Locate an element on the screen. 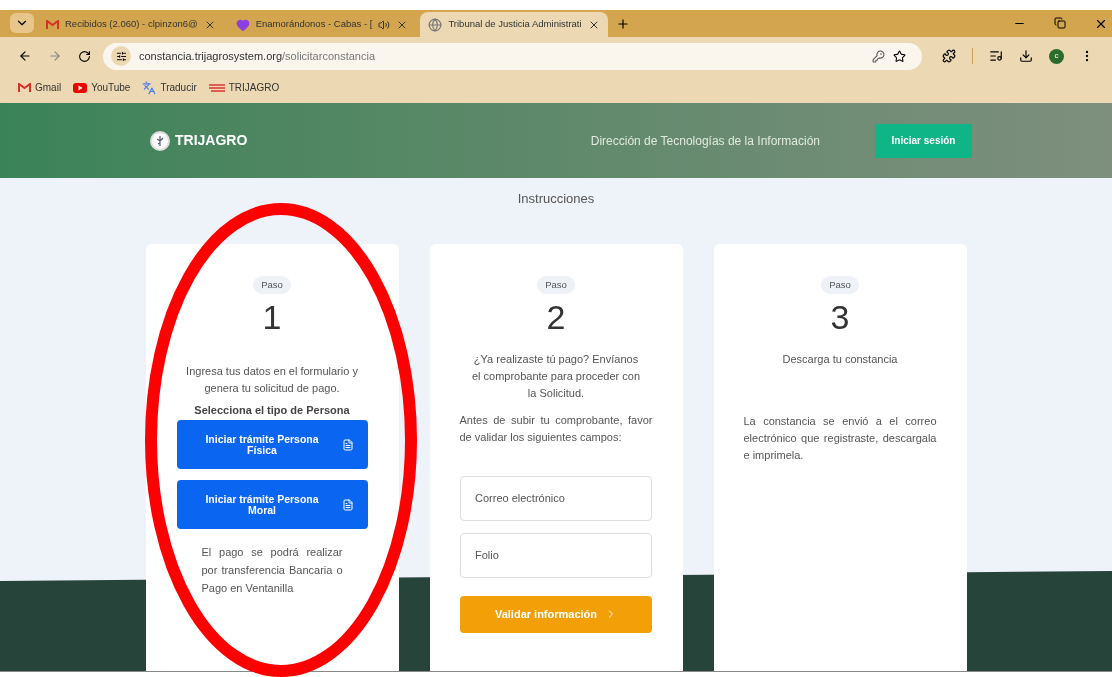 The height and width of the screenshot is (677, 1112). brand-name: TRIJAGRO is located at coordinates (211, 140).